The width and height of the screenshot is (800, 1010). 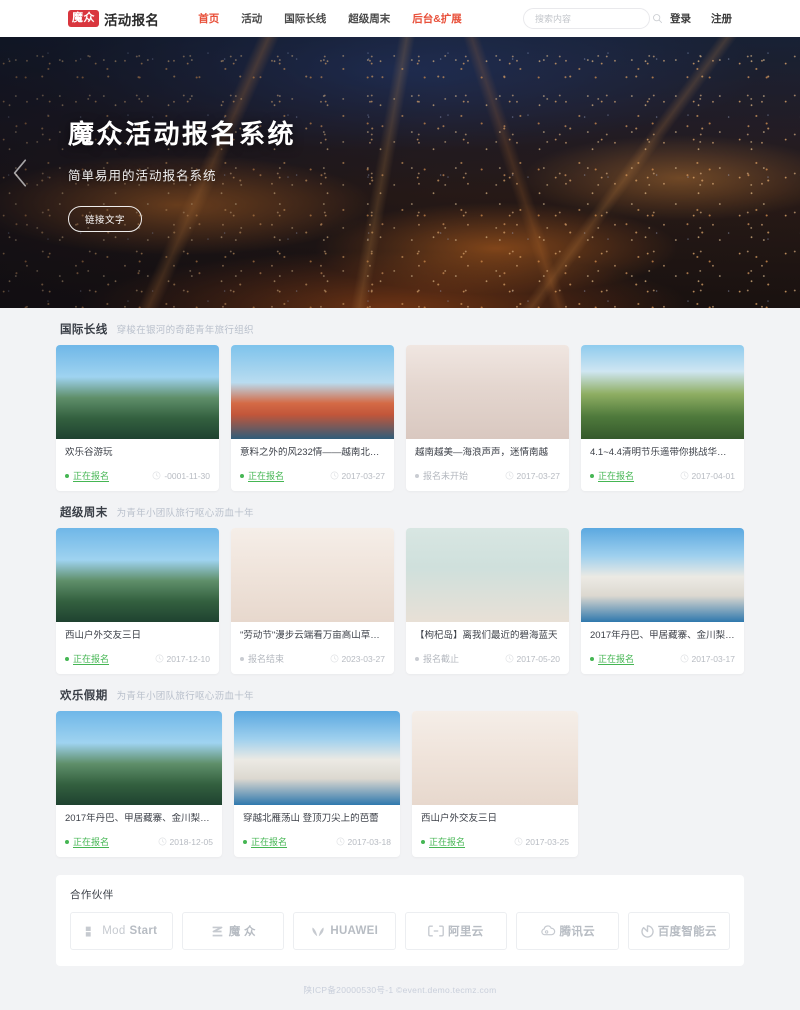 What do you see at coordinates (487, 601) in the screenshot?
I see `activity-card: 【枸杞岛】离我们最近的碧海蓝天 报名截止 2017-05-20` at bounding box center [487, 601].